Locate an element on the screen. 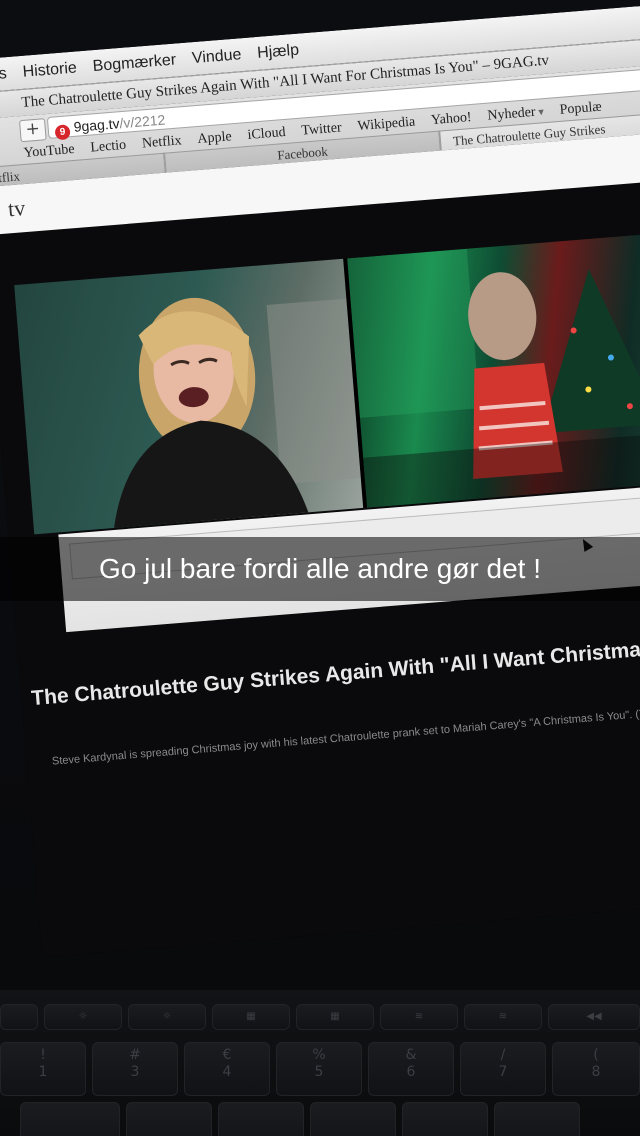 This screenshot has height=1136, width=640. key-3-upper: # is located at coordinates (135, 1055).